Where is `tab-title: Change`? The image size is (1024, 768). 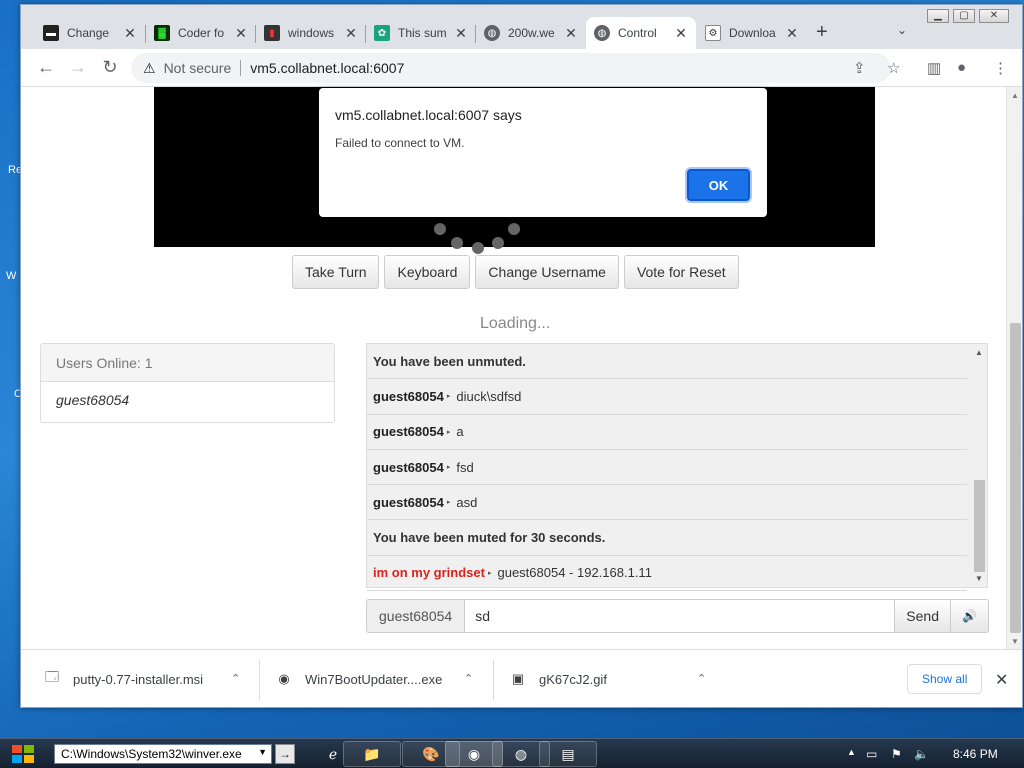
tab-title: Change is located at coordinates (88, 33).